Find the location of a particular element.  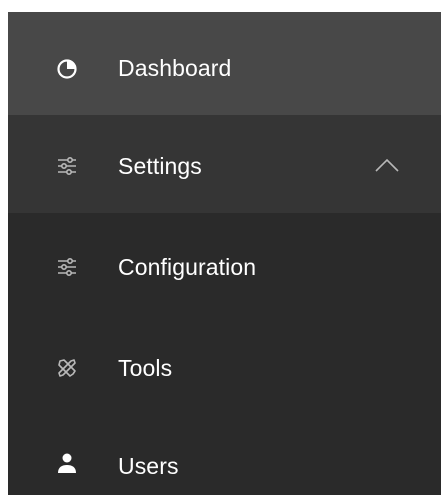

user-icon is located at coordinates (67, 463).